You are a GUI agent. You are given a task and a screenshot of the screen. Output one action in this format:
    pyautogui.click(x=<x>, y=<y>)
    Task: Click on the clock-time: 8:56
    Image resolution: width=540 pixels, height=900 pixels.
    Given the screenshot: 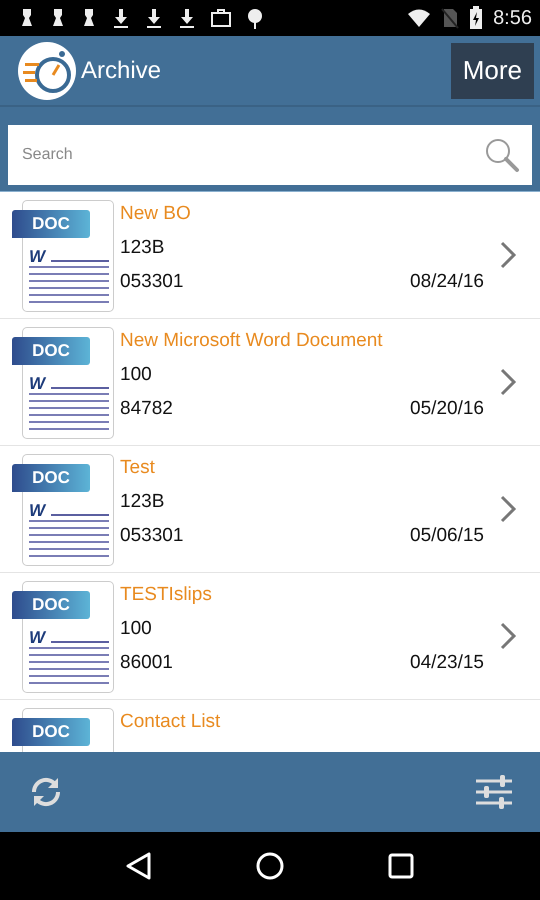 What is the action you would take?
    pyautogui.click(x=512, y=18)
    